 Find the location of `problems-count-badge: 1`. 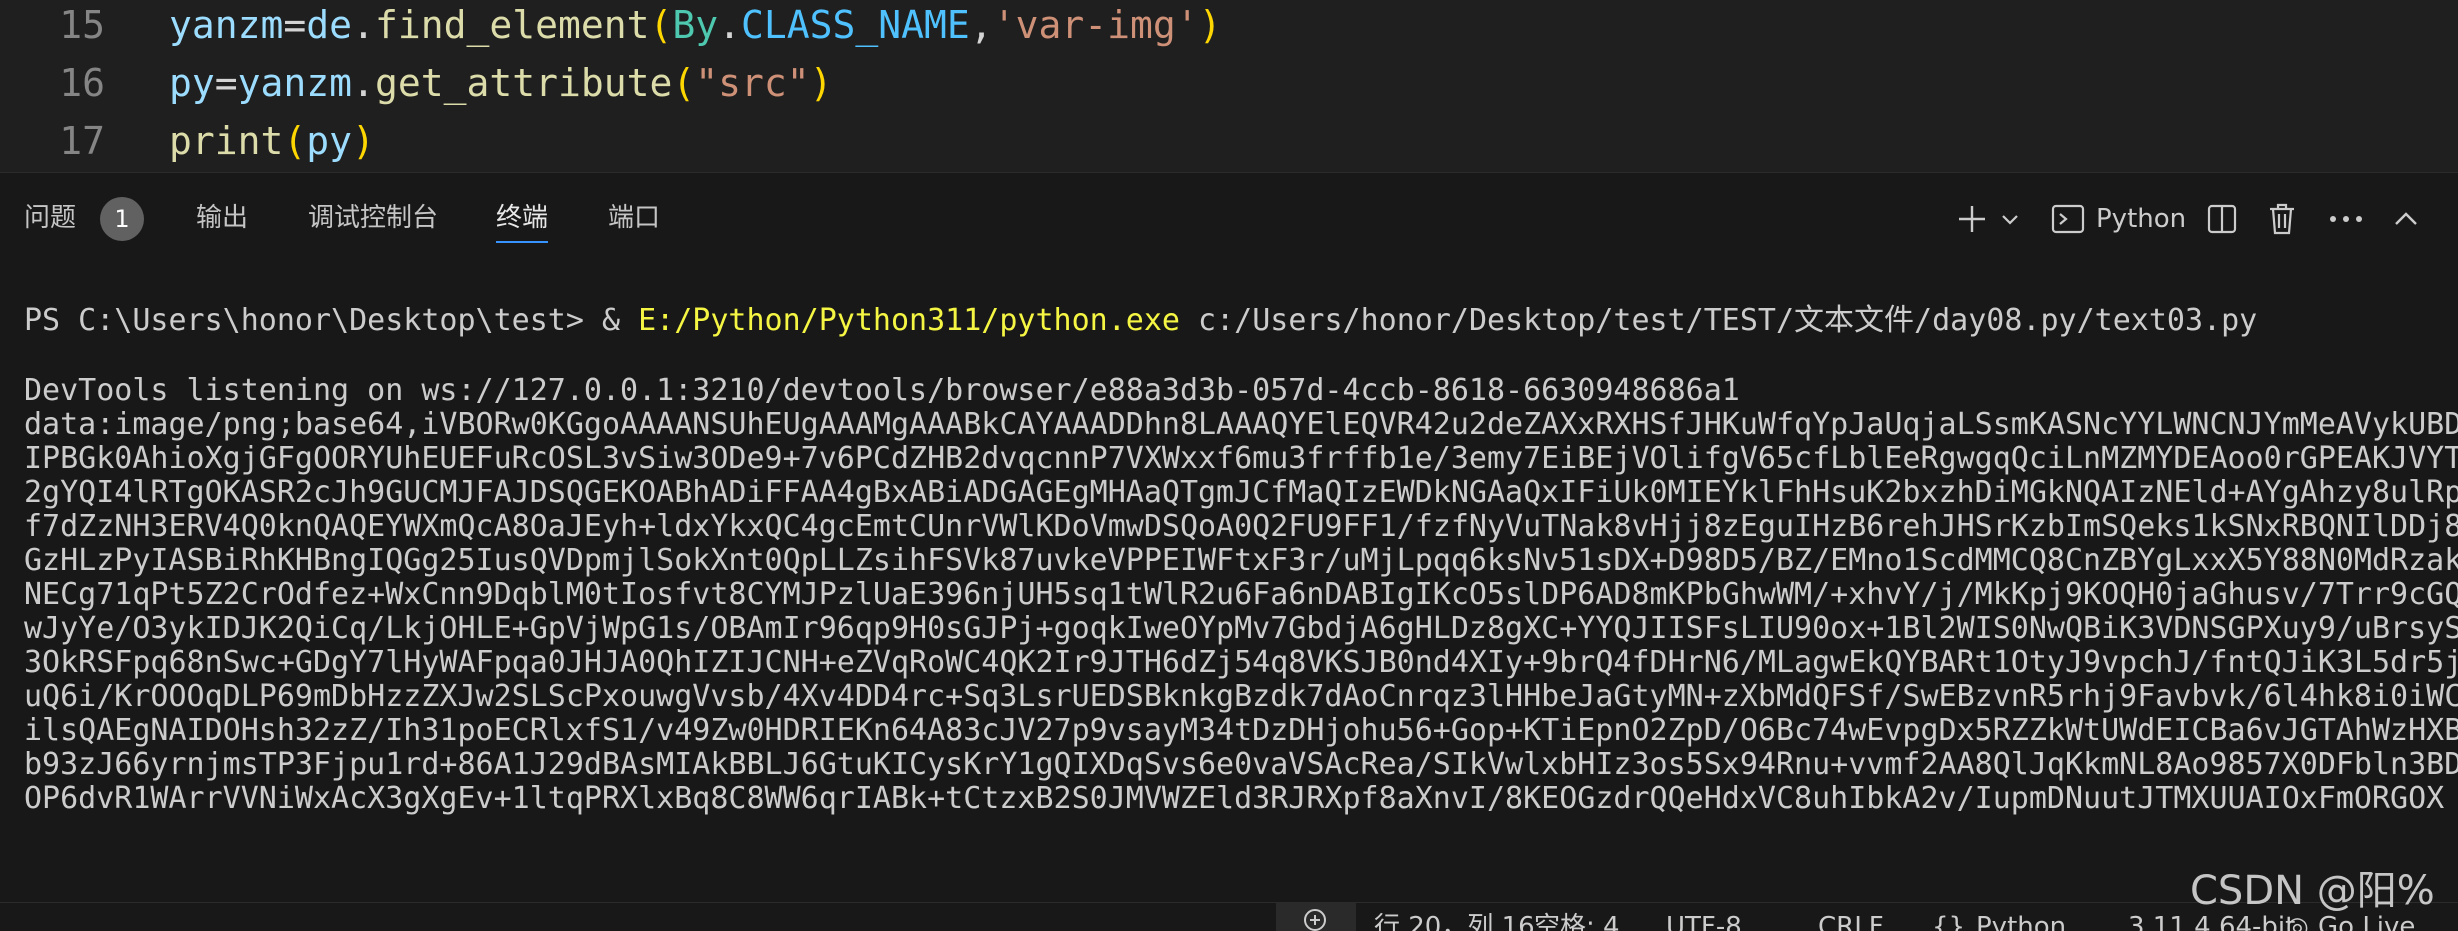

problems-count-badge: 1 is located at coordinates (122, 219).